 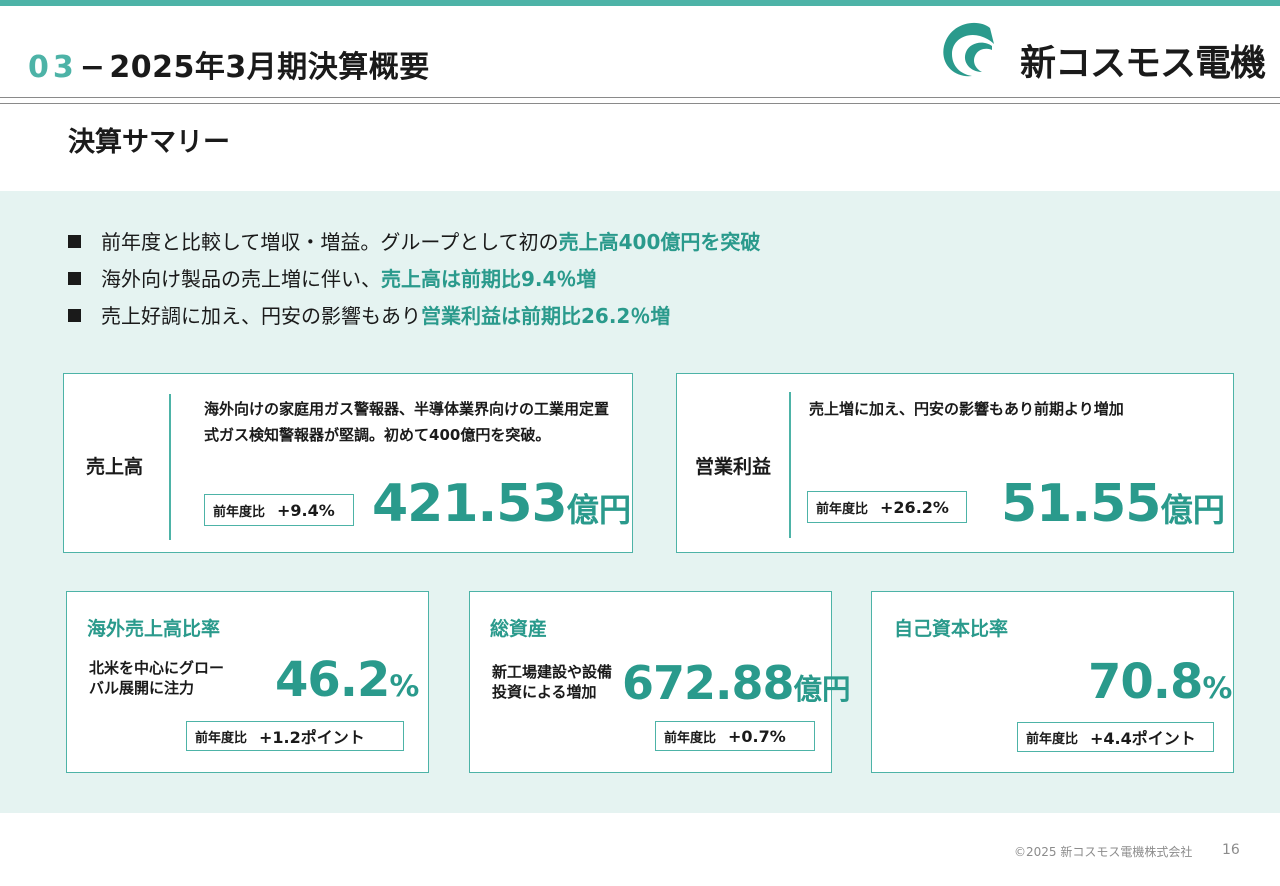 I want to click on section-title: 決算サマリー, so click(x=149, y=142).